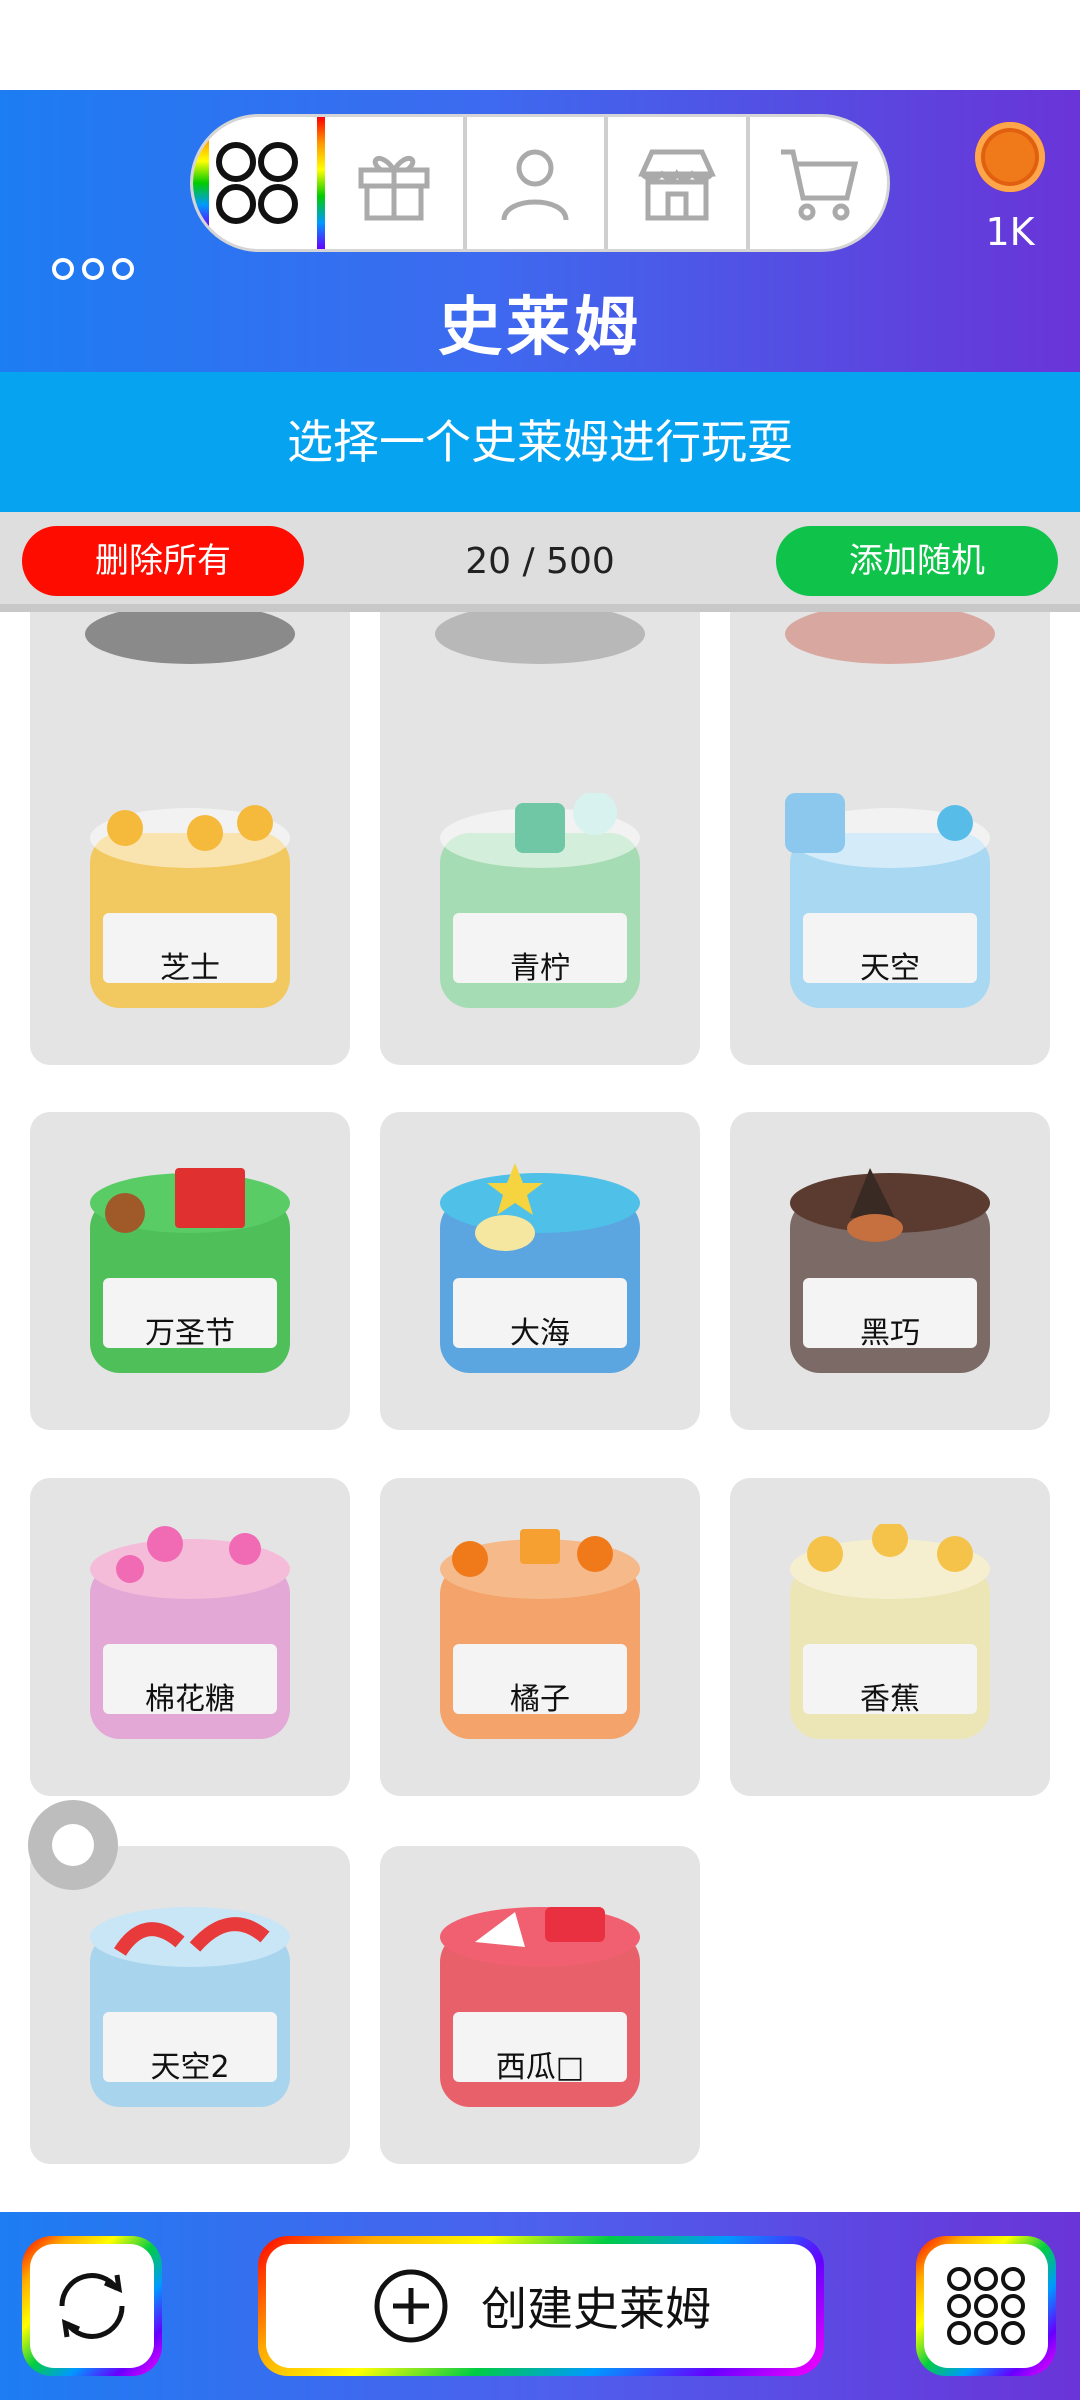 This screenshot has width=1080, height=2400. Describe the element at coordinates (890, 968) in the screenshot. I see `slime-name: 天空` at that location.